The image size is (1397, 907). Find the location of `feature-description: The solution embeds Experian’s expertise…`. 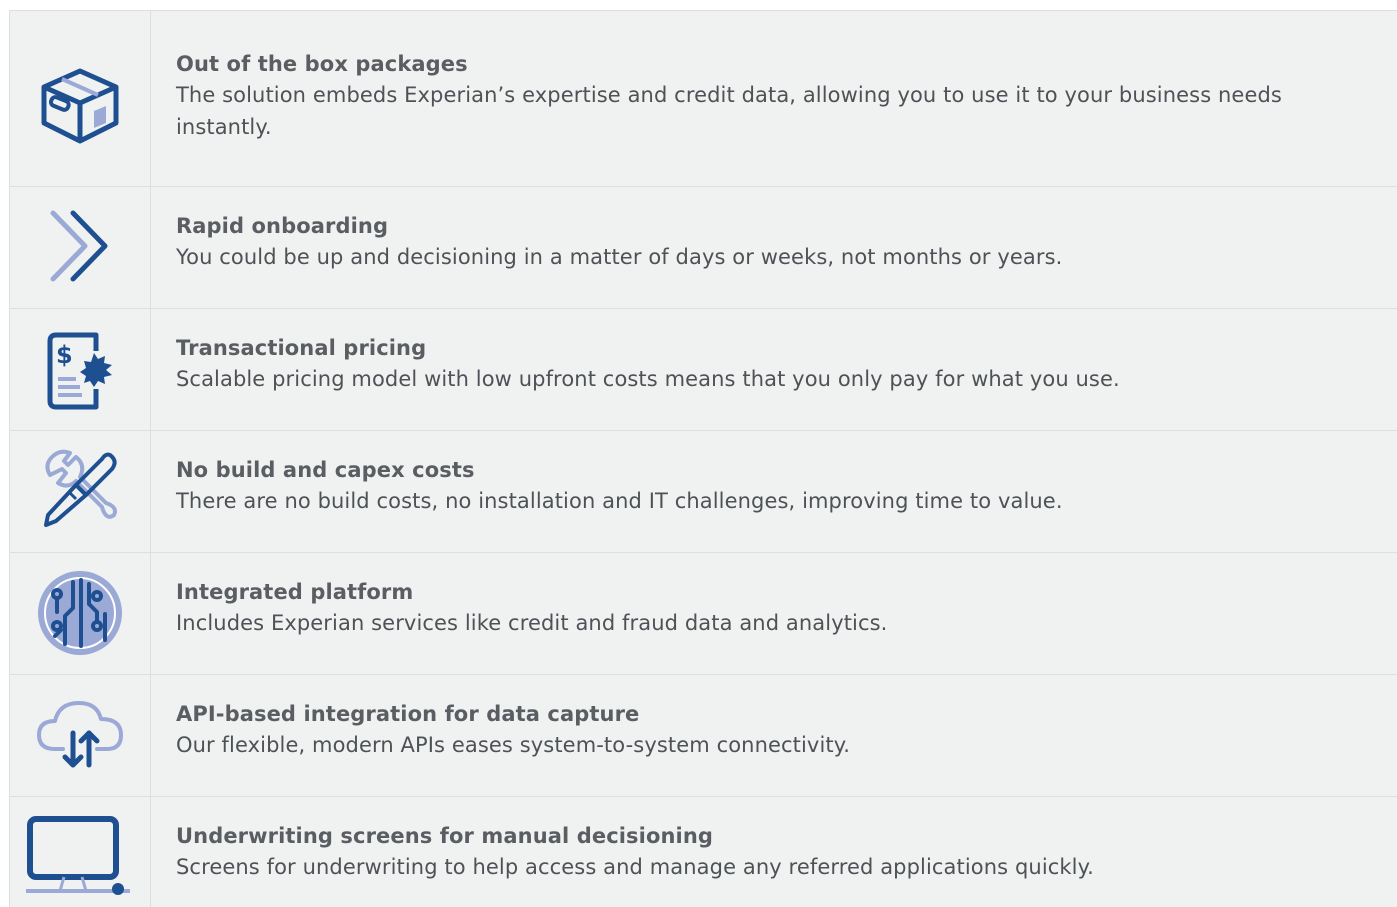

feature-description: The solution embeds Experian’s expertise… is located at coordinates (729, 111).